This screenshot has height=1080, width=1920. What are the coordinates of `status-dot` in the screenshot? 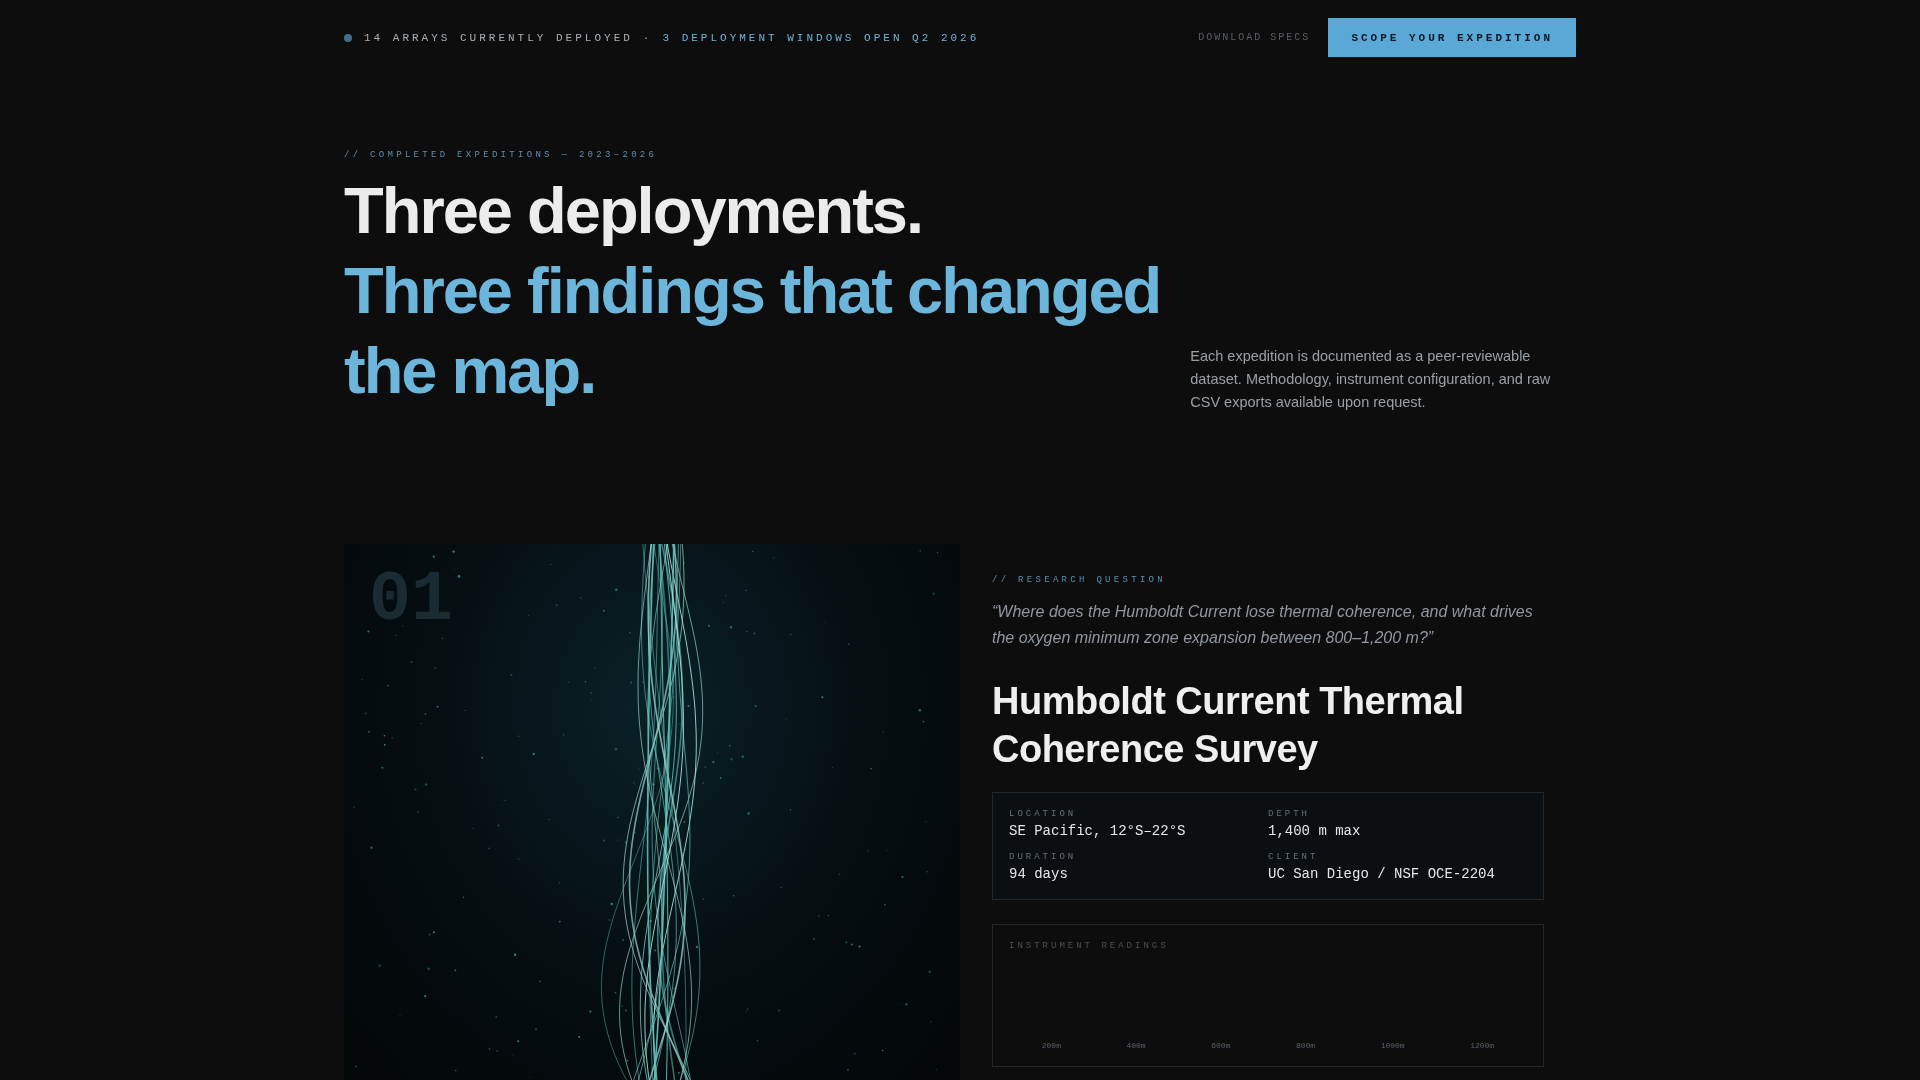 It's located at (348, 37).